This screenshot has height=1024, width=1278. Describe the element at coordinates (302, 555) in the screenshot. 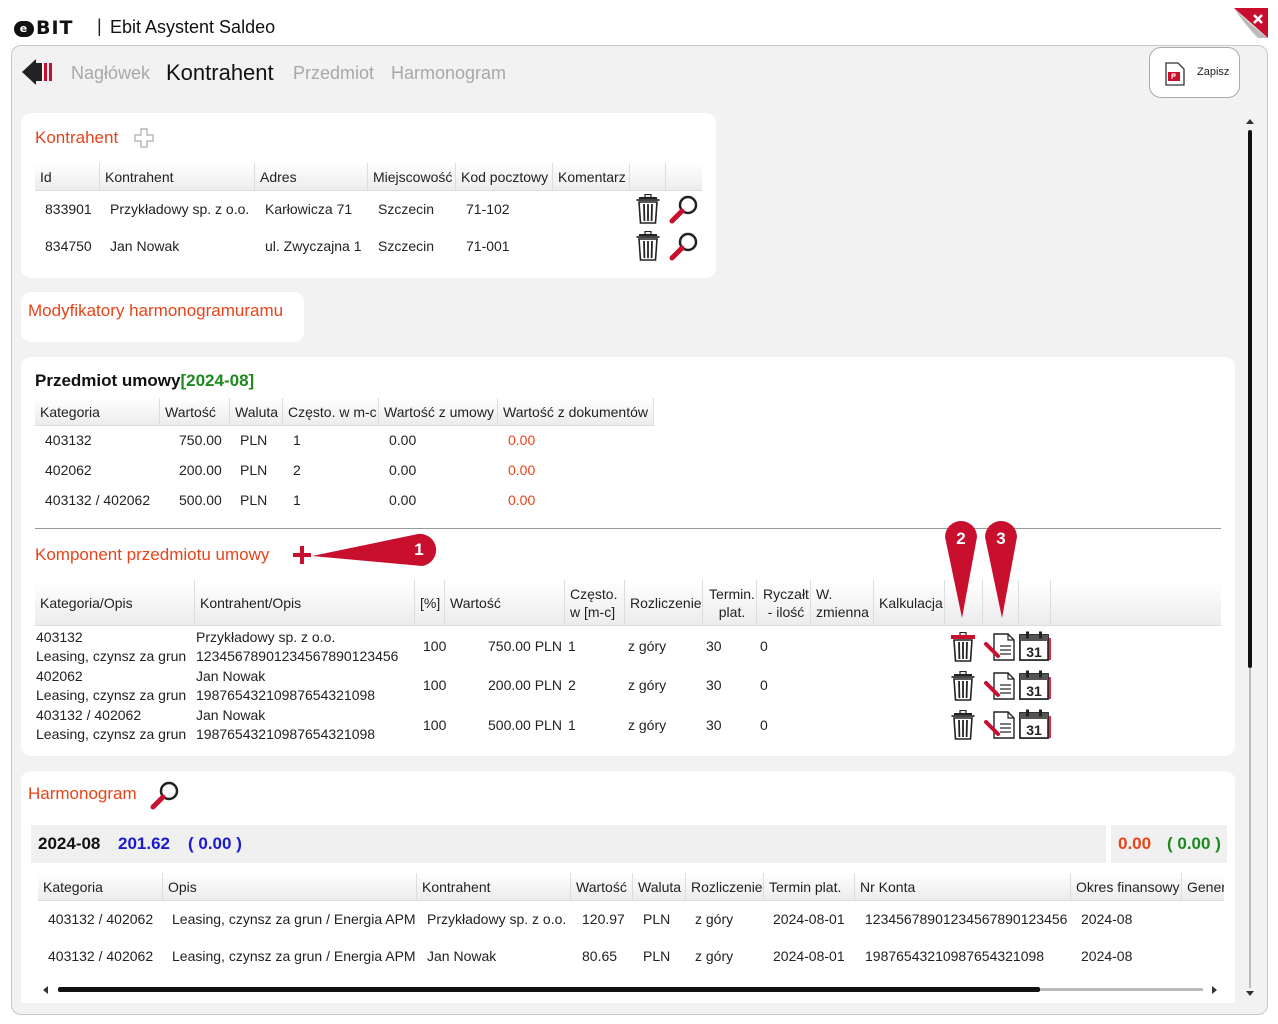

I see `add-komponent-icon` at that location.